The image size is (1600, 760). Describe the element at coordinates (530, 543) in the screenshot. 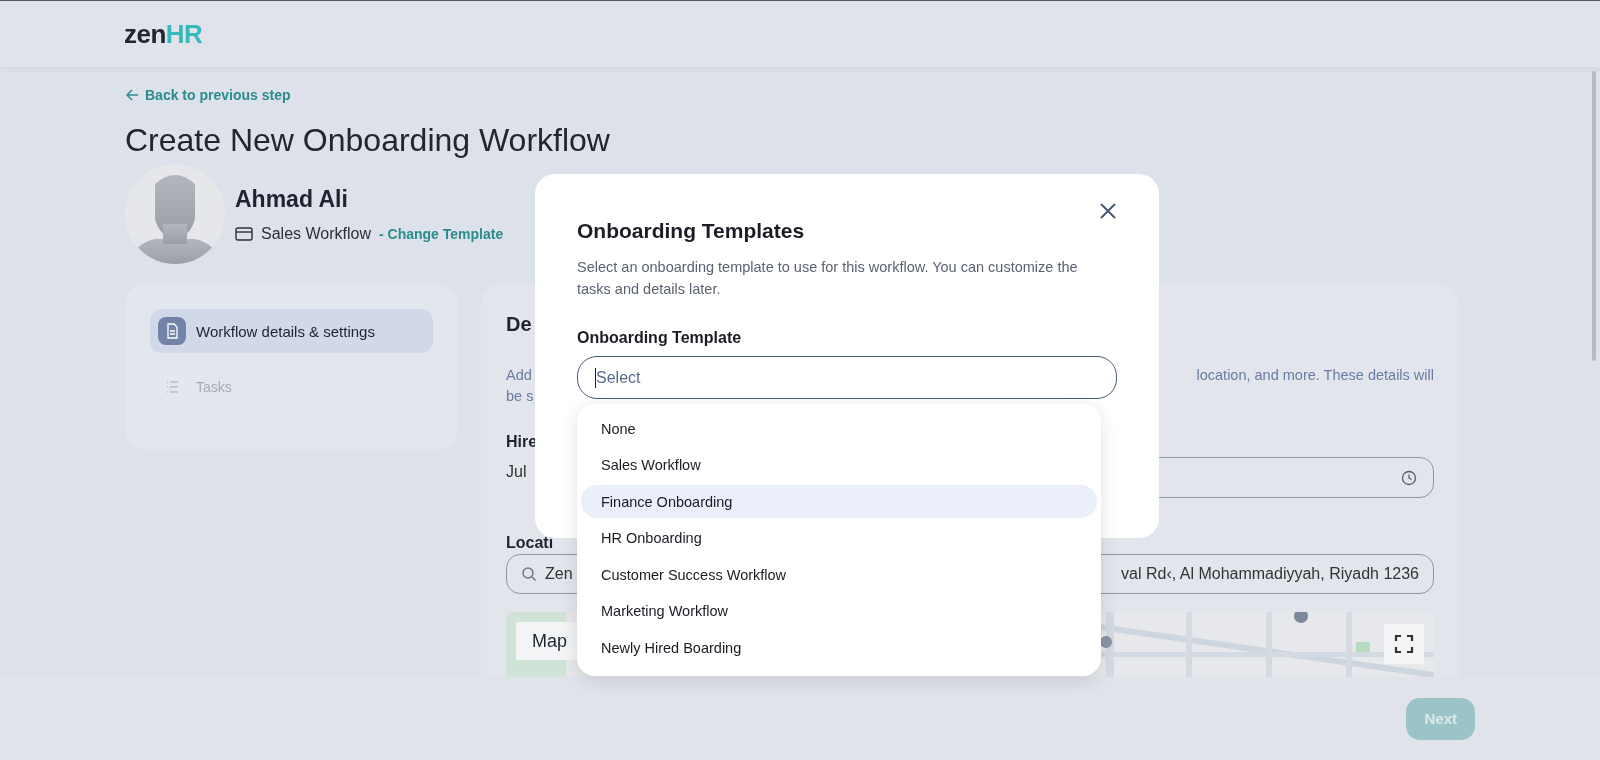

I see `field-label: Locati` at that location.